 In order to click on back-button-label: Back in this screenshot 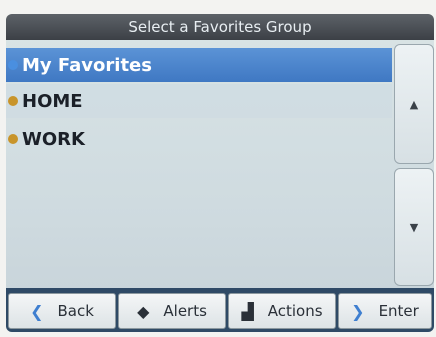, I will do `click(75, 311)`.